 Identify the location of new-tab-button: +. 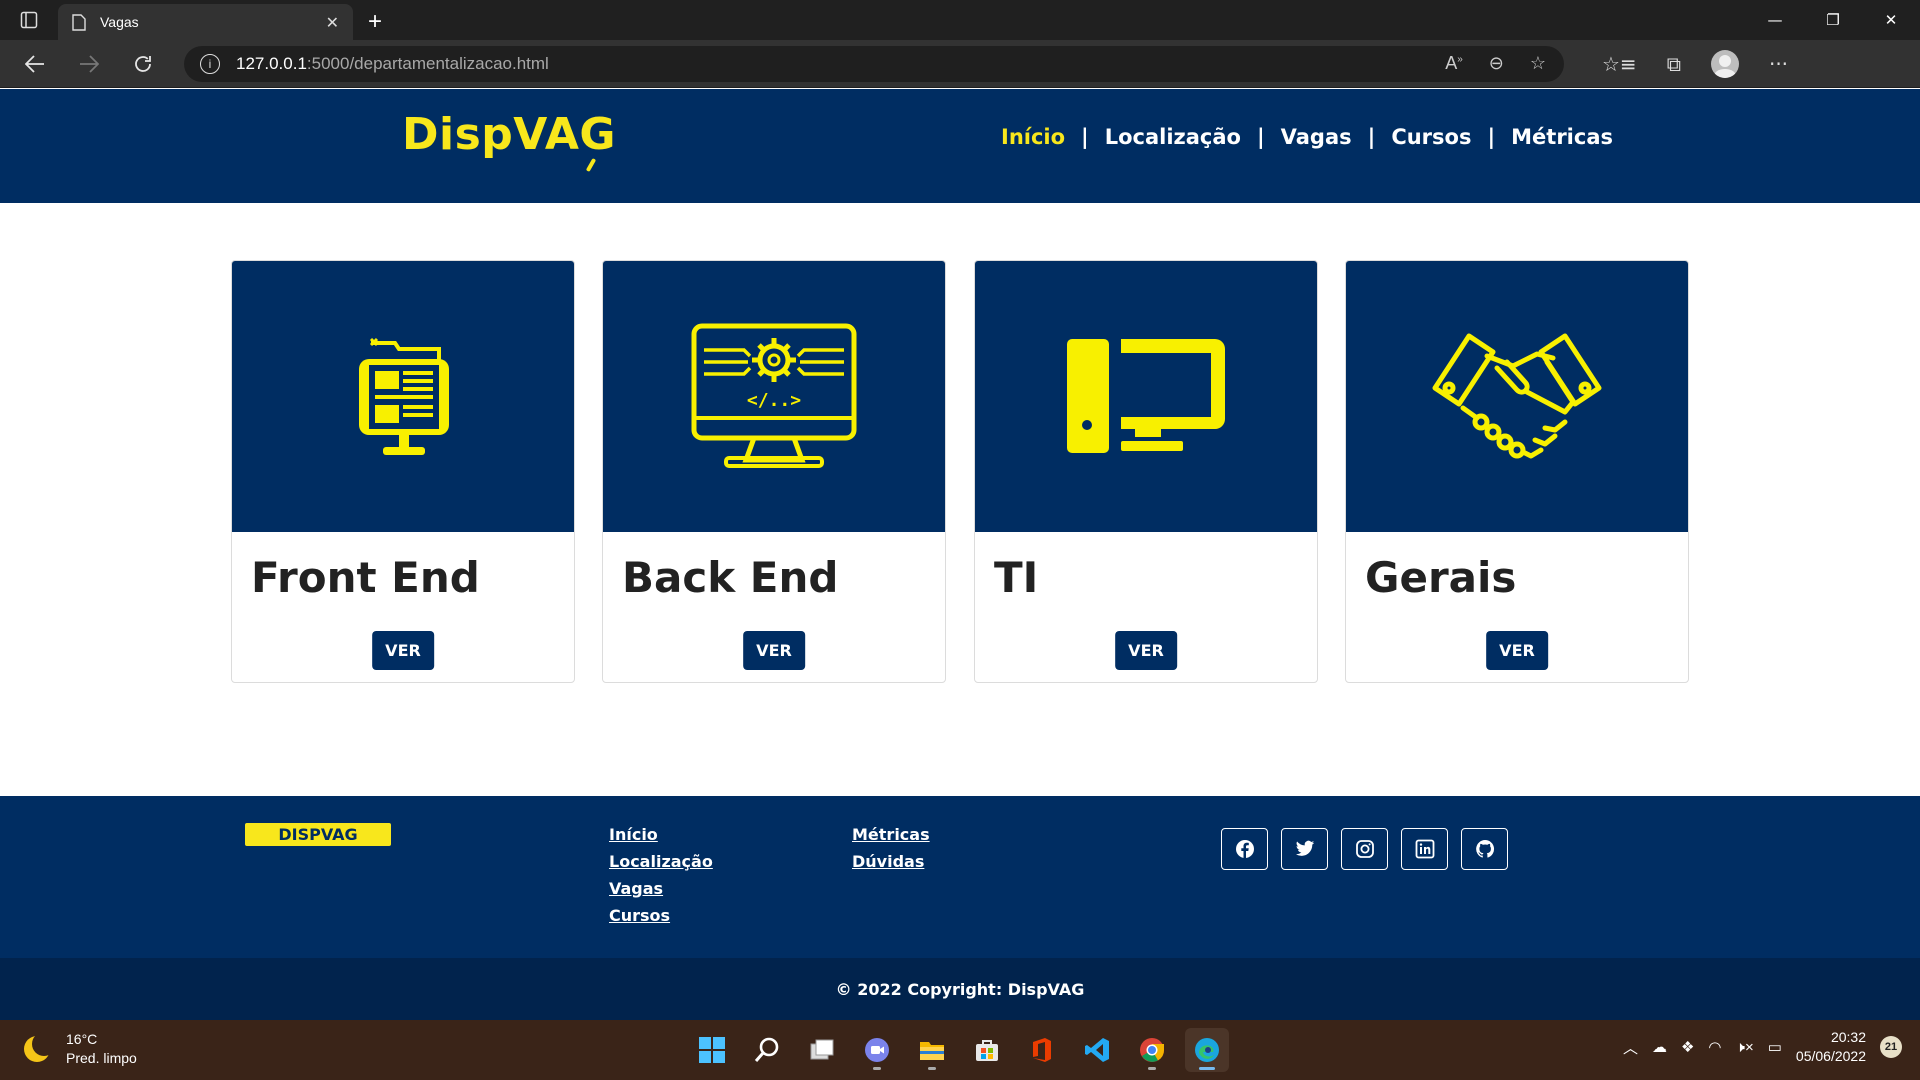
(375, 22).